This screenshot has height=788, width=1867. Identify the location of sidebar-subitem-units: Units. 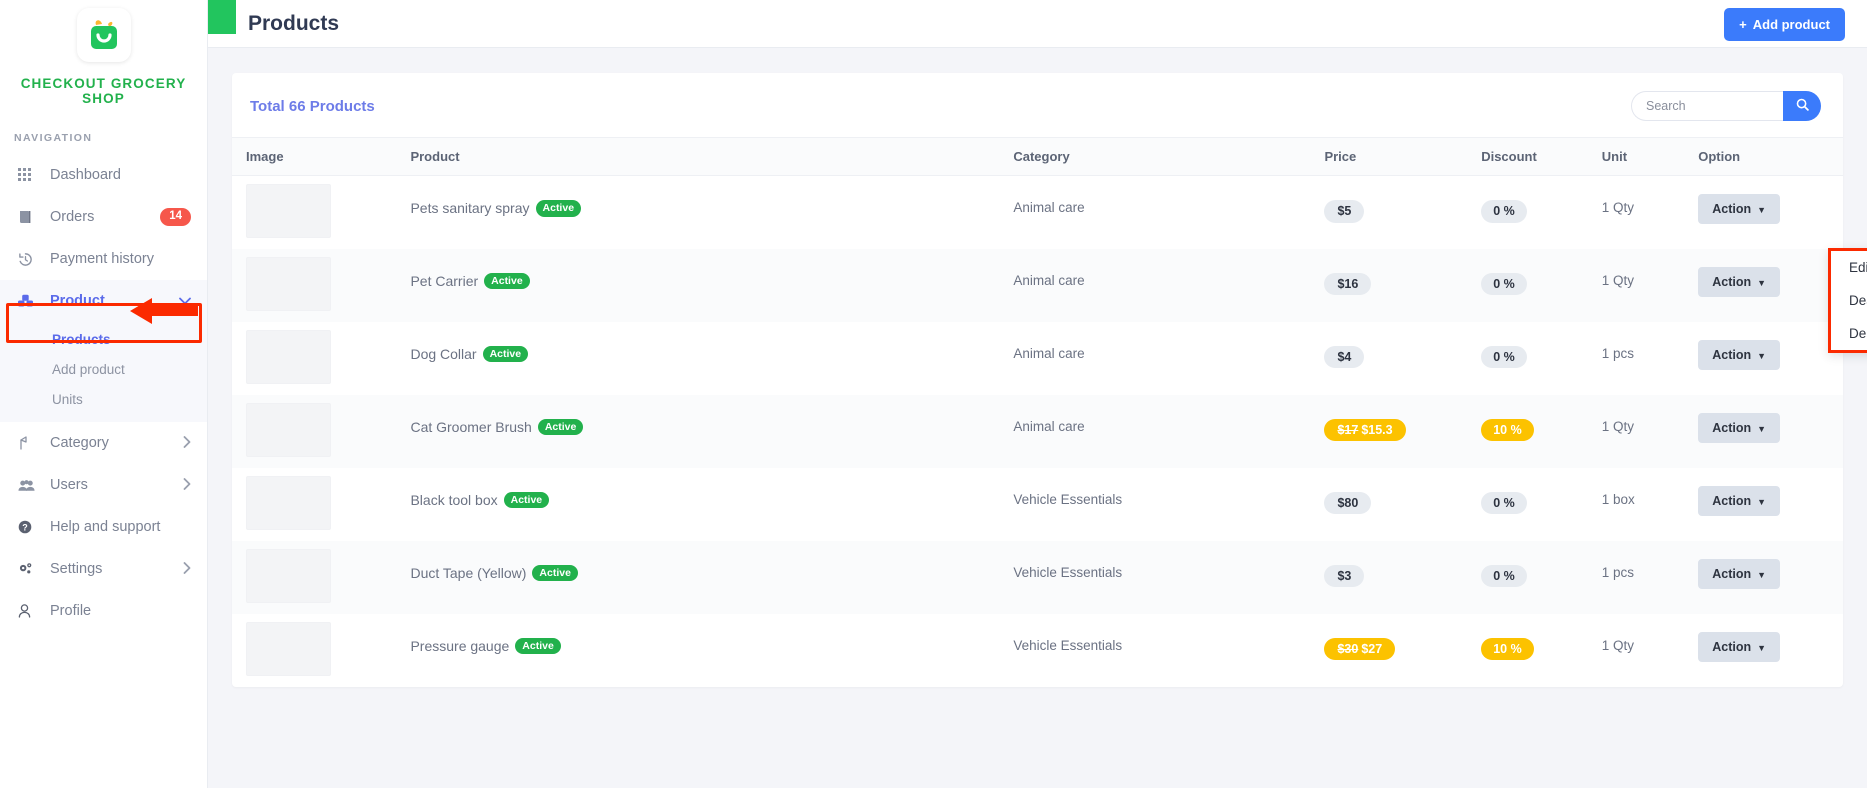
(103, 399).